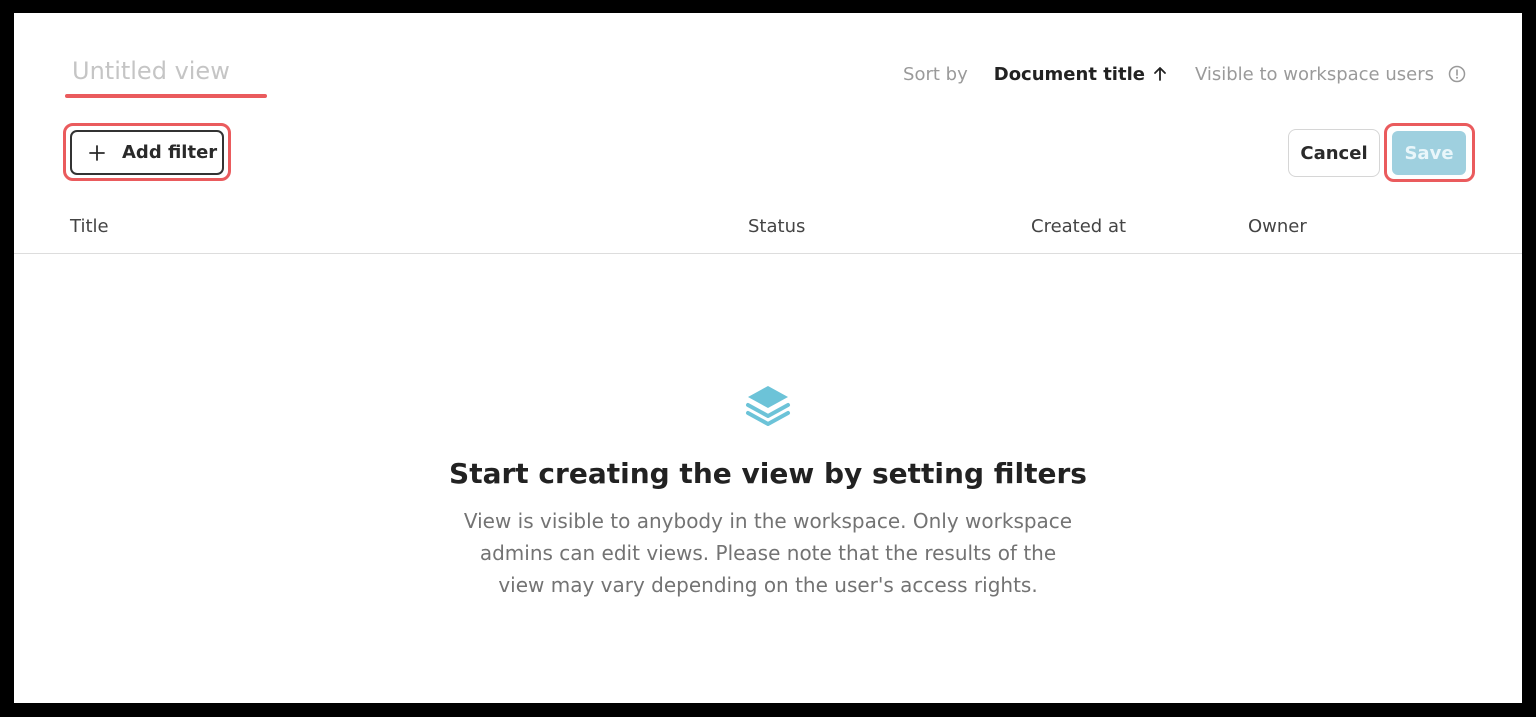 The height and width of the screenshot is (717, 1536). I want to click on visibility-label: Visible to workspace users, so click(1314, 74).